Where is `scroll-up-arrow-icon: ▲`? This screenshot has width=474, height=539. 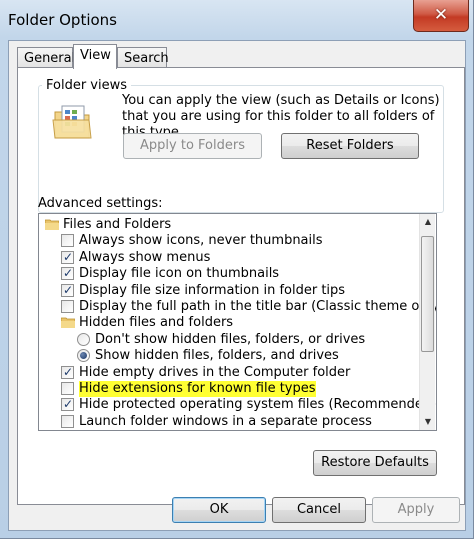 scroll-up-arrow-icon: ▲ is located at coordinates (428, 222).